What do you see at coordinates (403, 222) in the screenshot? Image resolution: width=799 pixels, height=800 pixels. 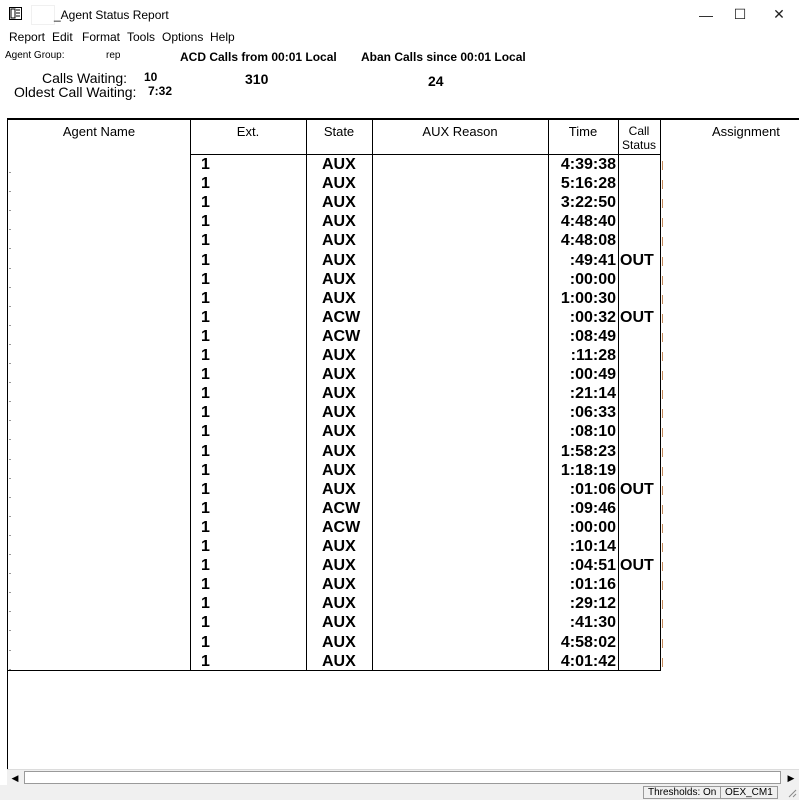 I see `table-row: 1 AUX 4:48:40` at bounding box center [403, 222].